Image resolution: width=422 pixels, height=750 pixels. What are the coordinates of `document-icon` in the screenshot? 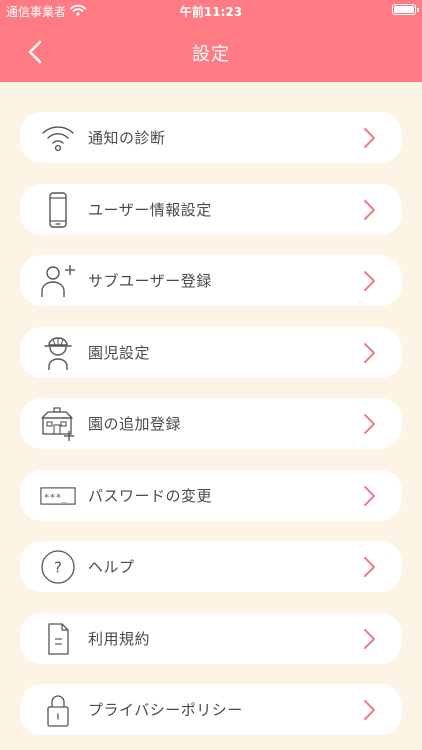 It's located at (58, 639).